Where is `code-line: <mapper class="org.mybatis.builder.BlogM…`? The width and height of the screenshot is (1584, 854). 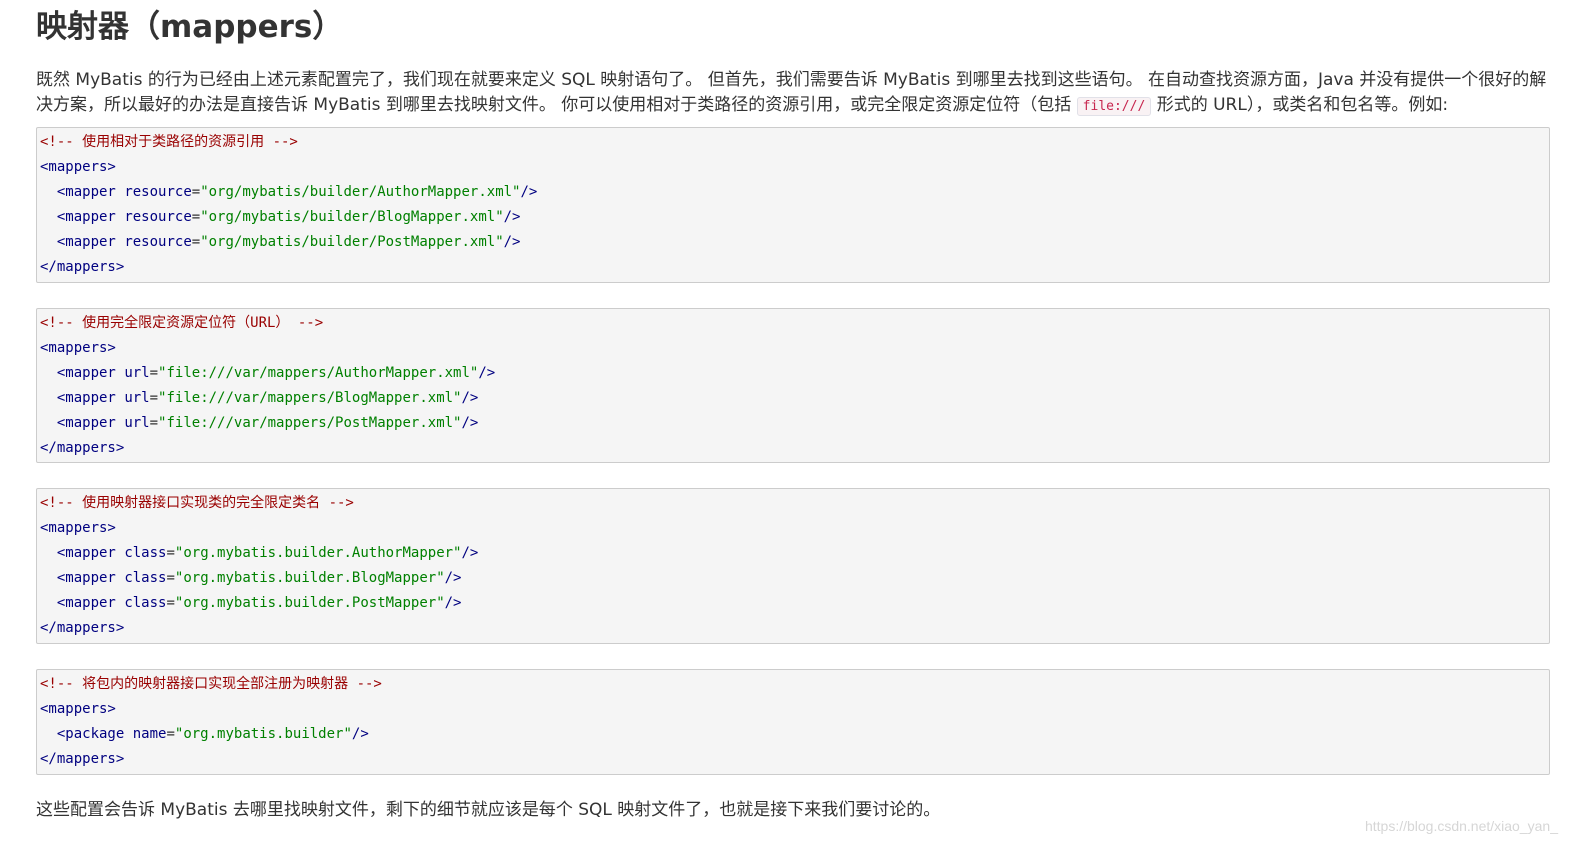
code-line: <mapper class="org.mybatis.builder.BlogM… is located at coordinates (259, 578).